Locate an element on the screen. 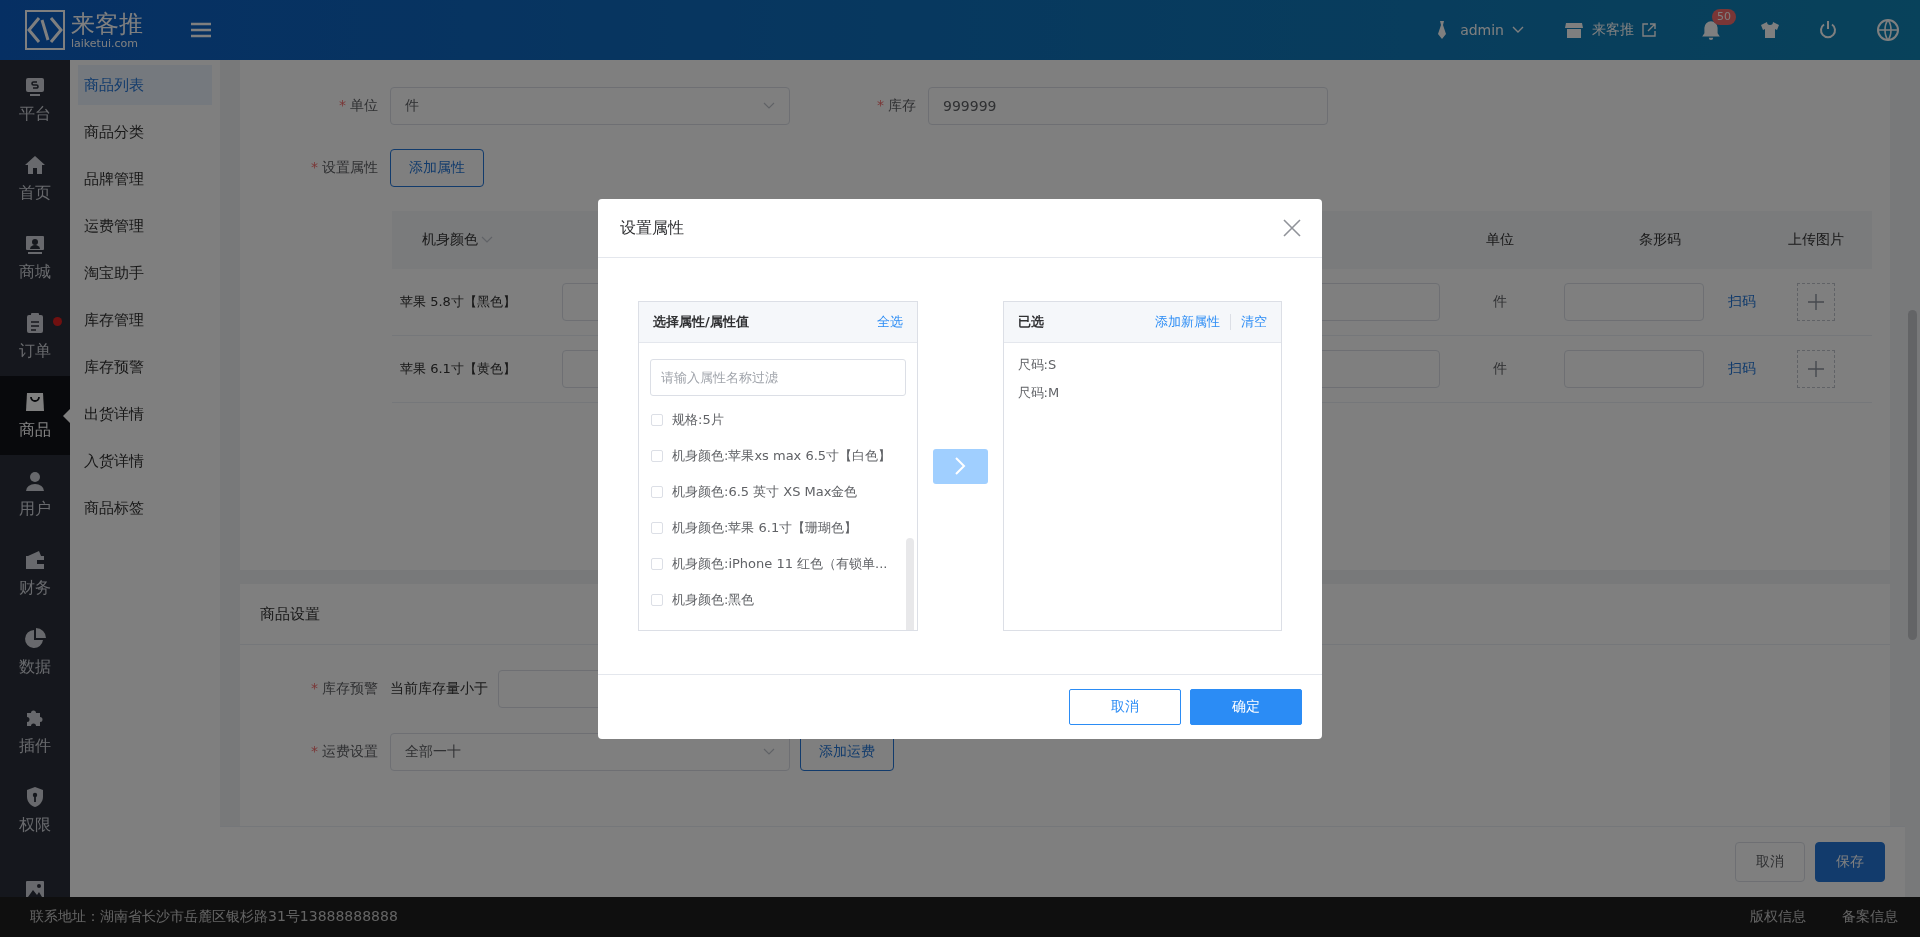  select-all-link: 全选 is located at coordinates (889, 322).